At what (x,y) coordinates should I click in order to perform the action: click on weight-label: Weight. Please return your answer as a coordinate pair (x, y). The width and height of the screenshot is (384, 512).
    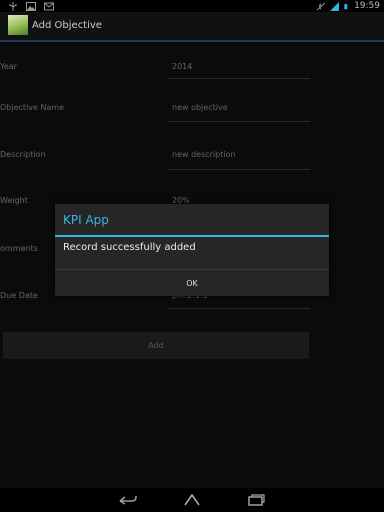
    Looking at the image, I should click on (14, 200).